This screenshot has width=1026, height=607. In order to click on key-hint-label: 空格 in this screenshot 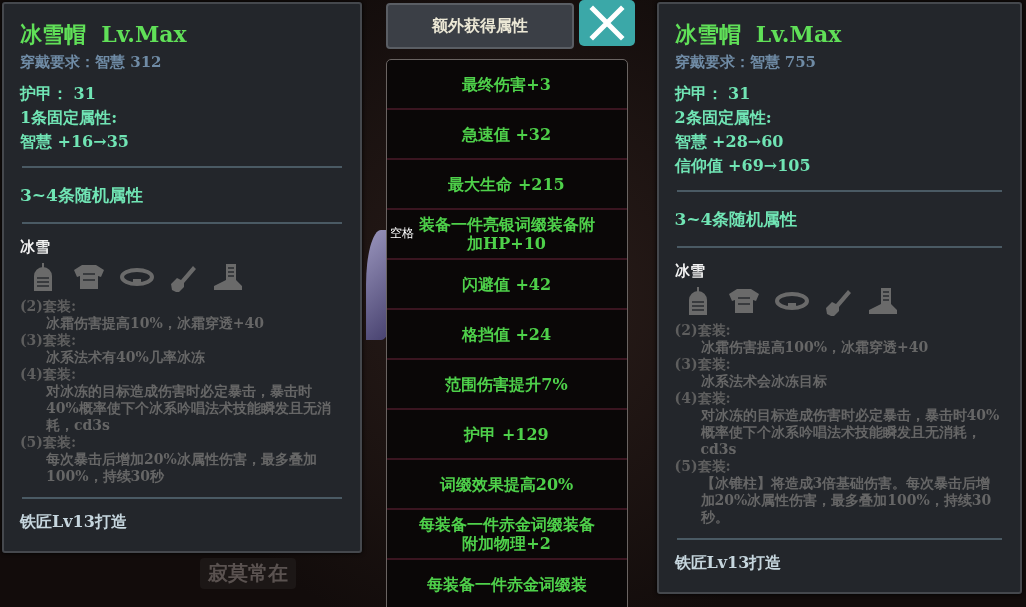, I will do `click(401, 233)`.